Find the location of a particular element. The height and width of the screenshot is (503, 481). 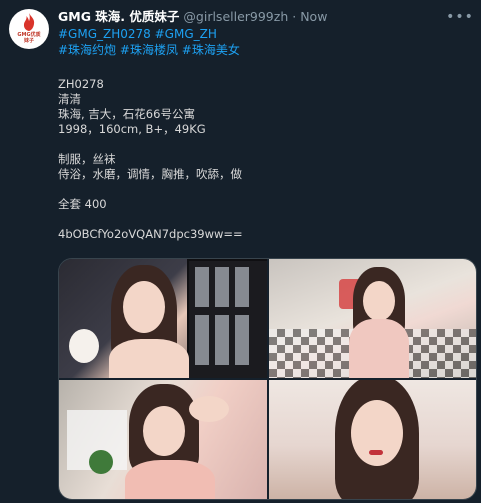

body-line: 制服，丝袜 is located at coordinates (87, 159).